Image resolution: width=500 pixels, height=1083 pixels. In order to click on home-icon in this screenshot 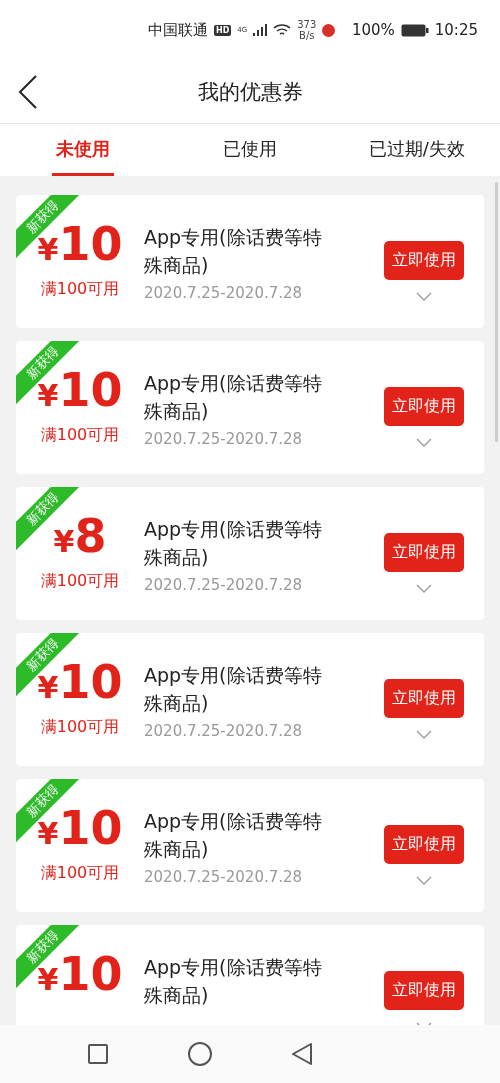, I will do `click(200, 1054)`.